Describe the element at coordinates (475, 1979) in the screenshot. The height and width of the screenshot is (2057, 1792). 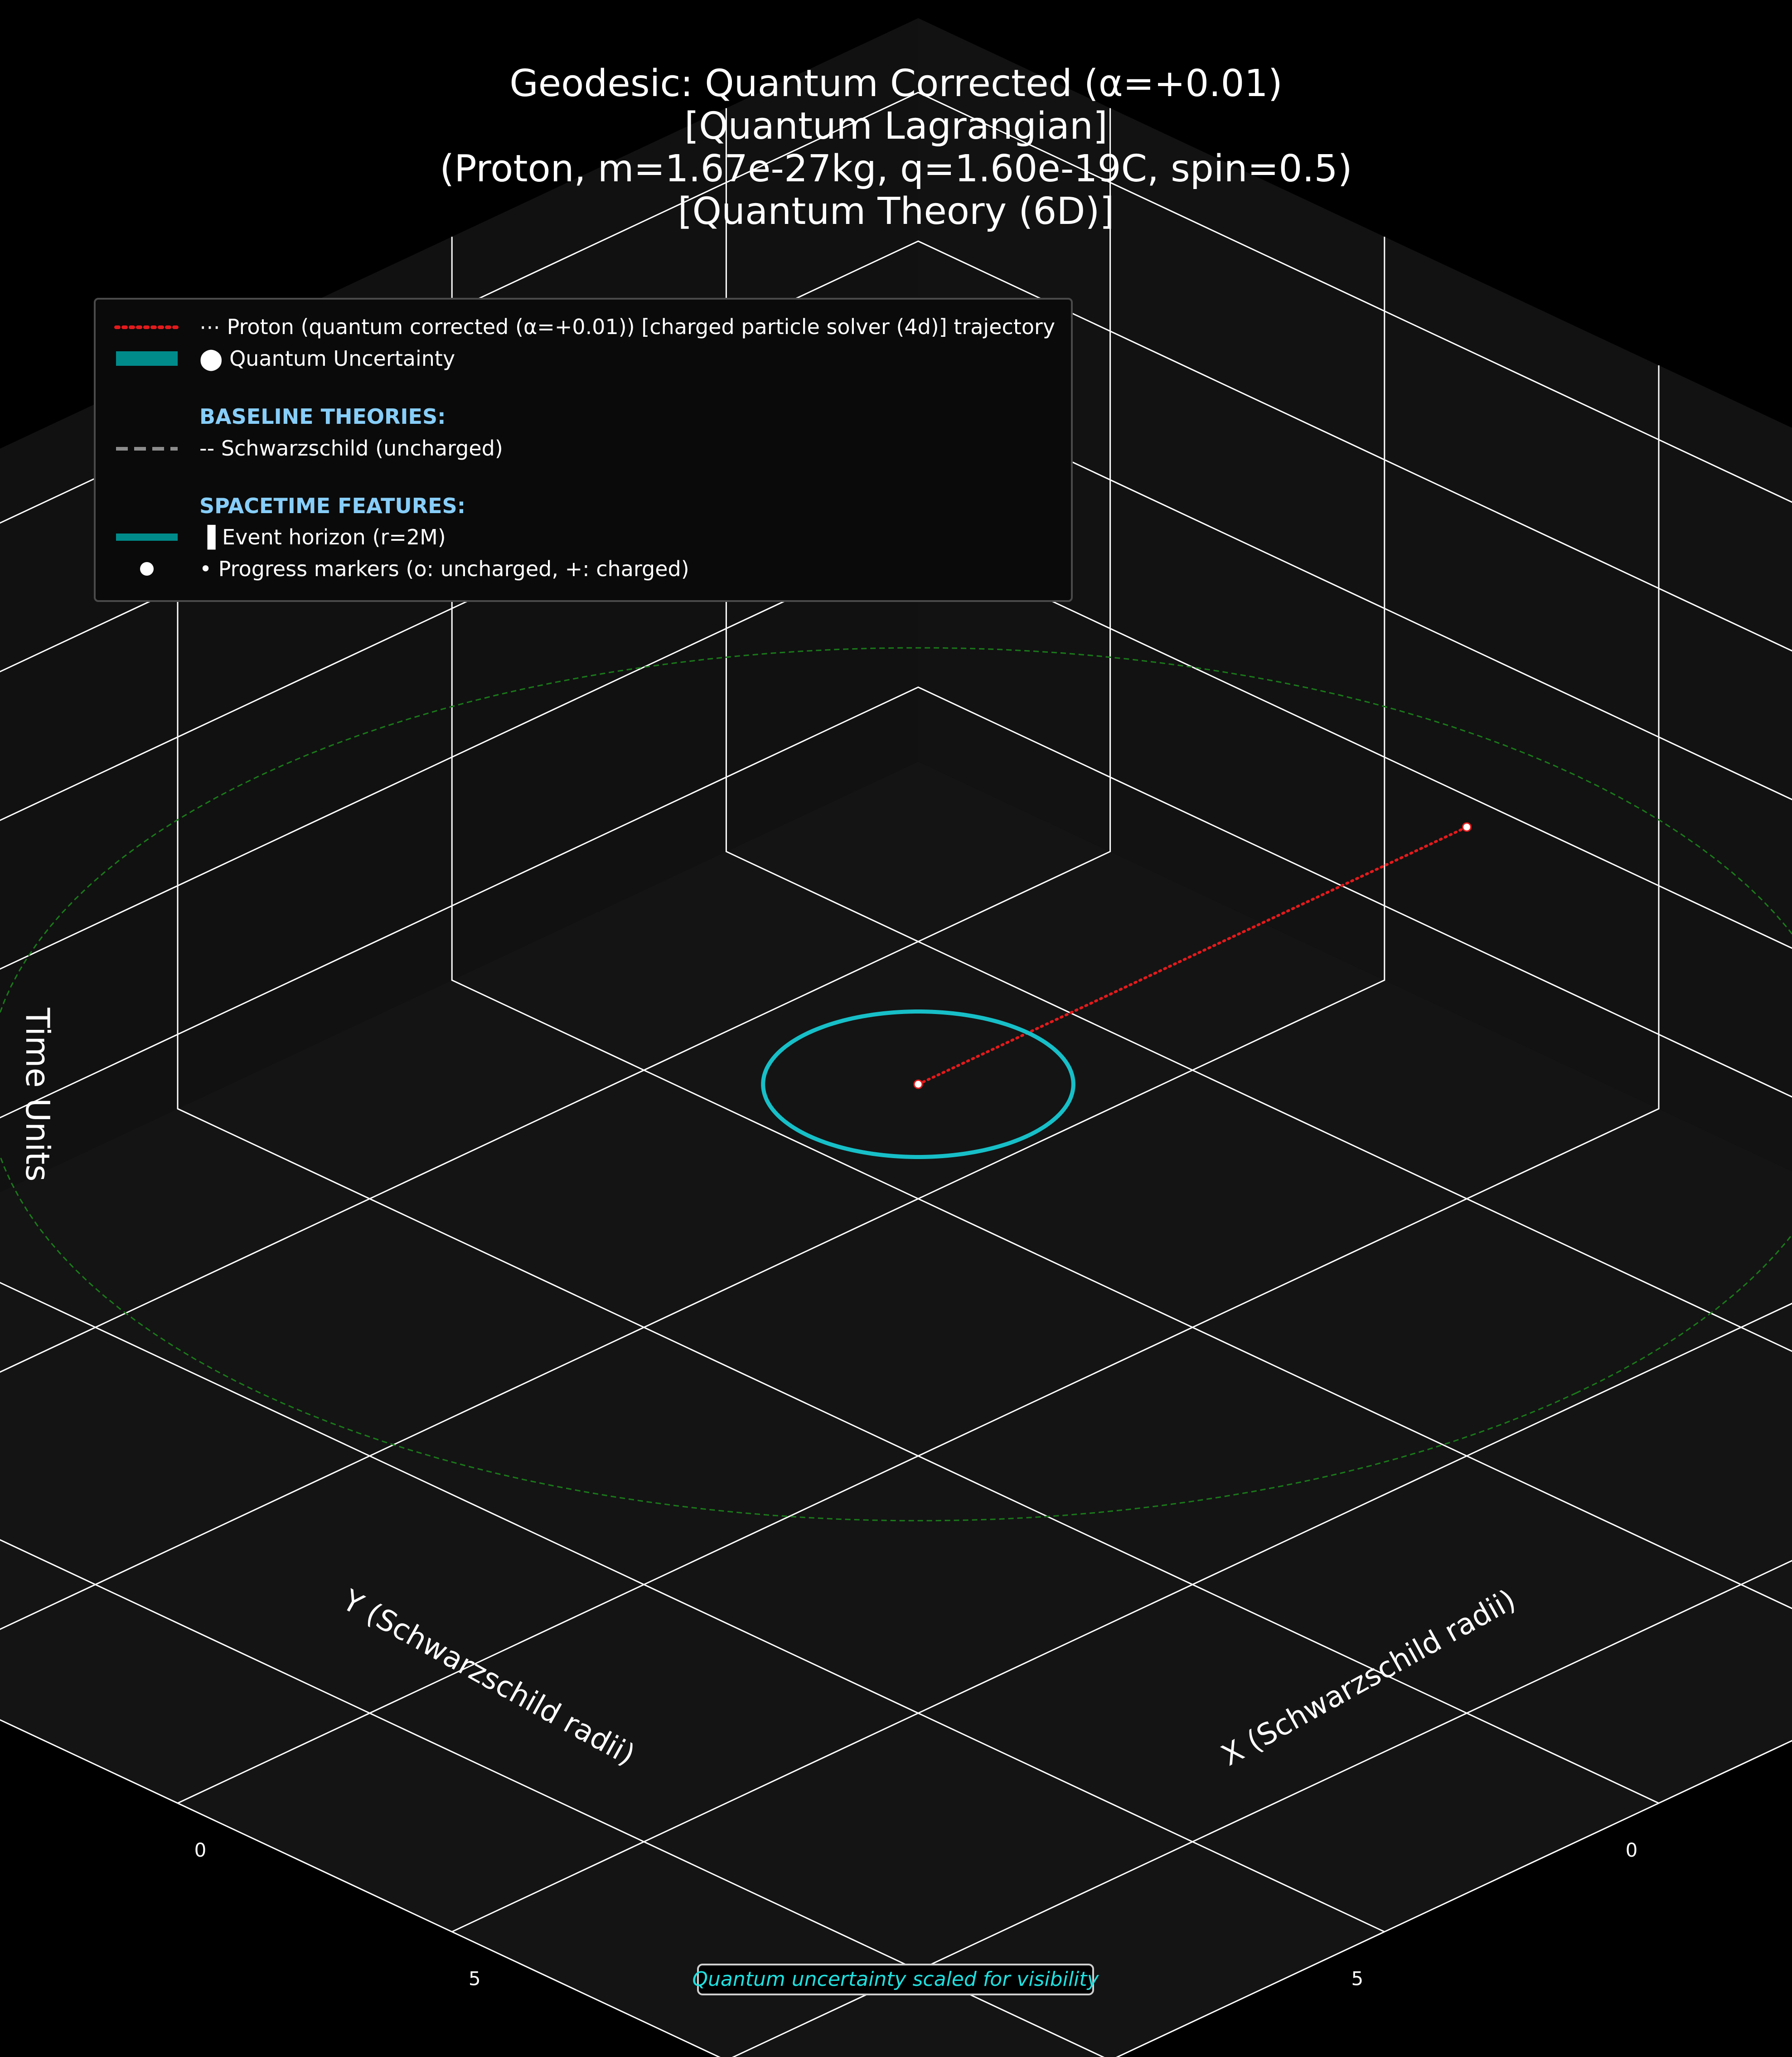
I see `x-tick-label: 5` at that location.